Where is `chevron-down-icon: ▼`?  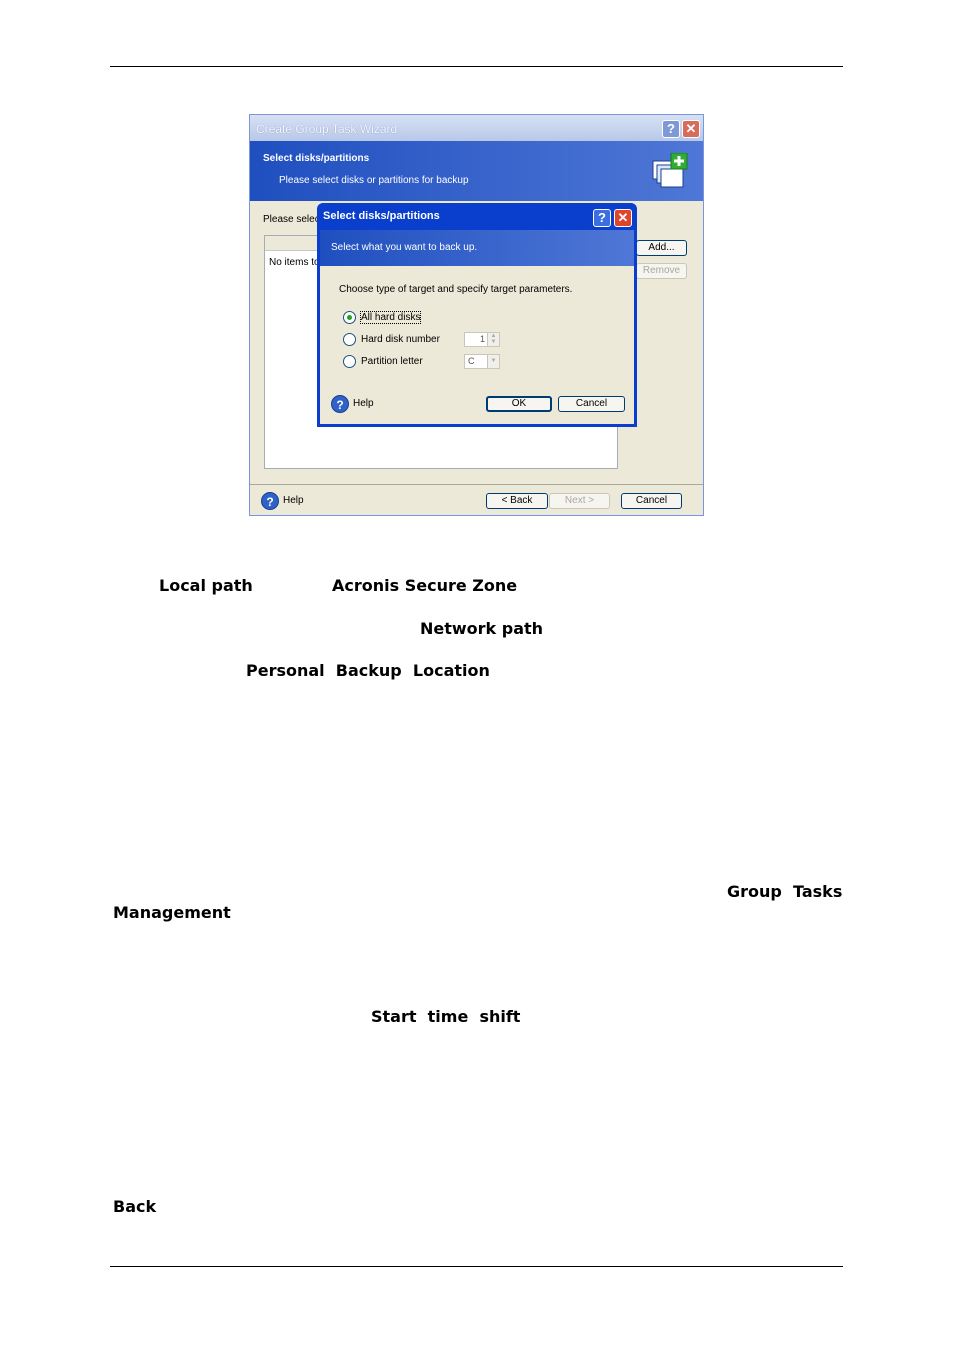 chevron-down-icon: ▼ is located at coordinates (493, 361).